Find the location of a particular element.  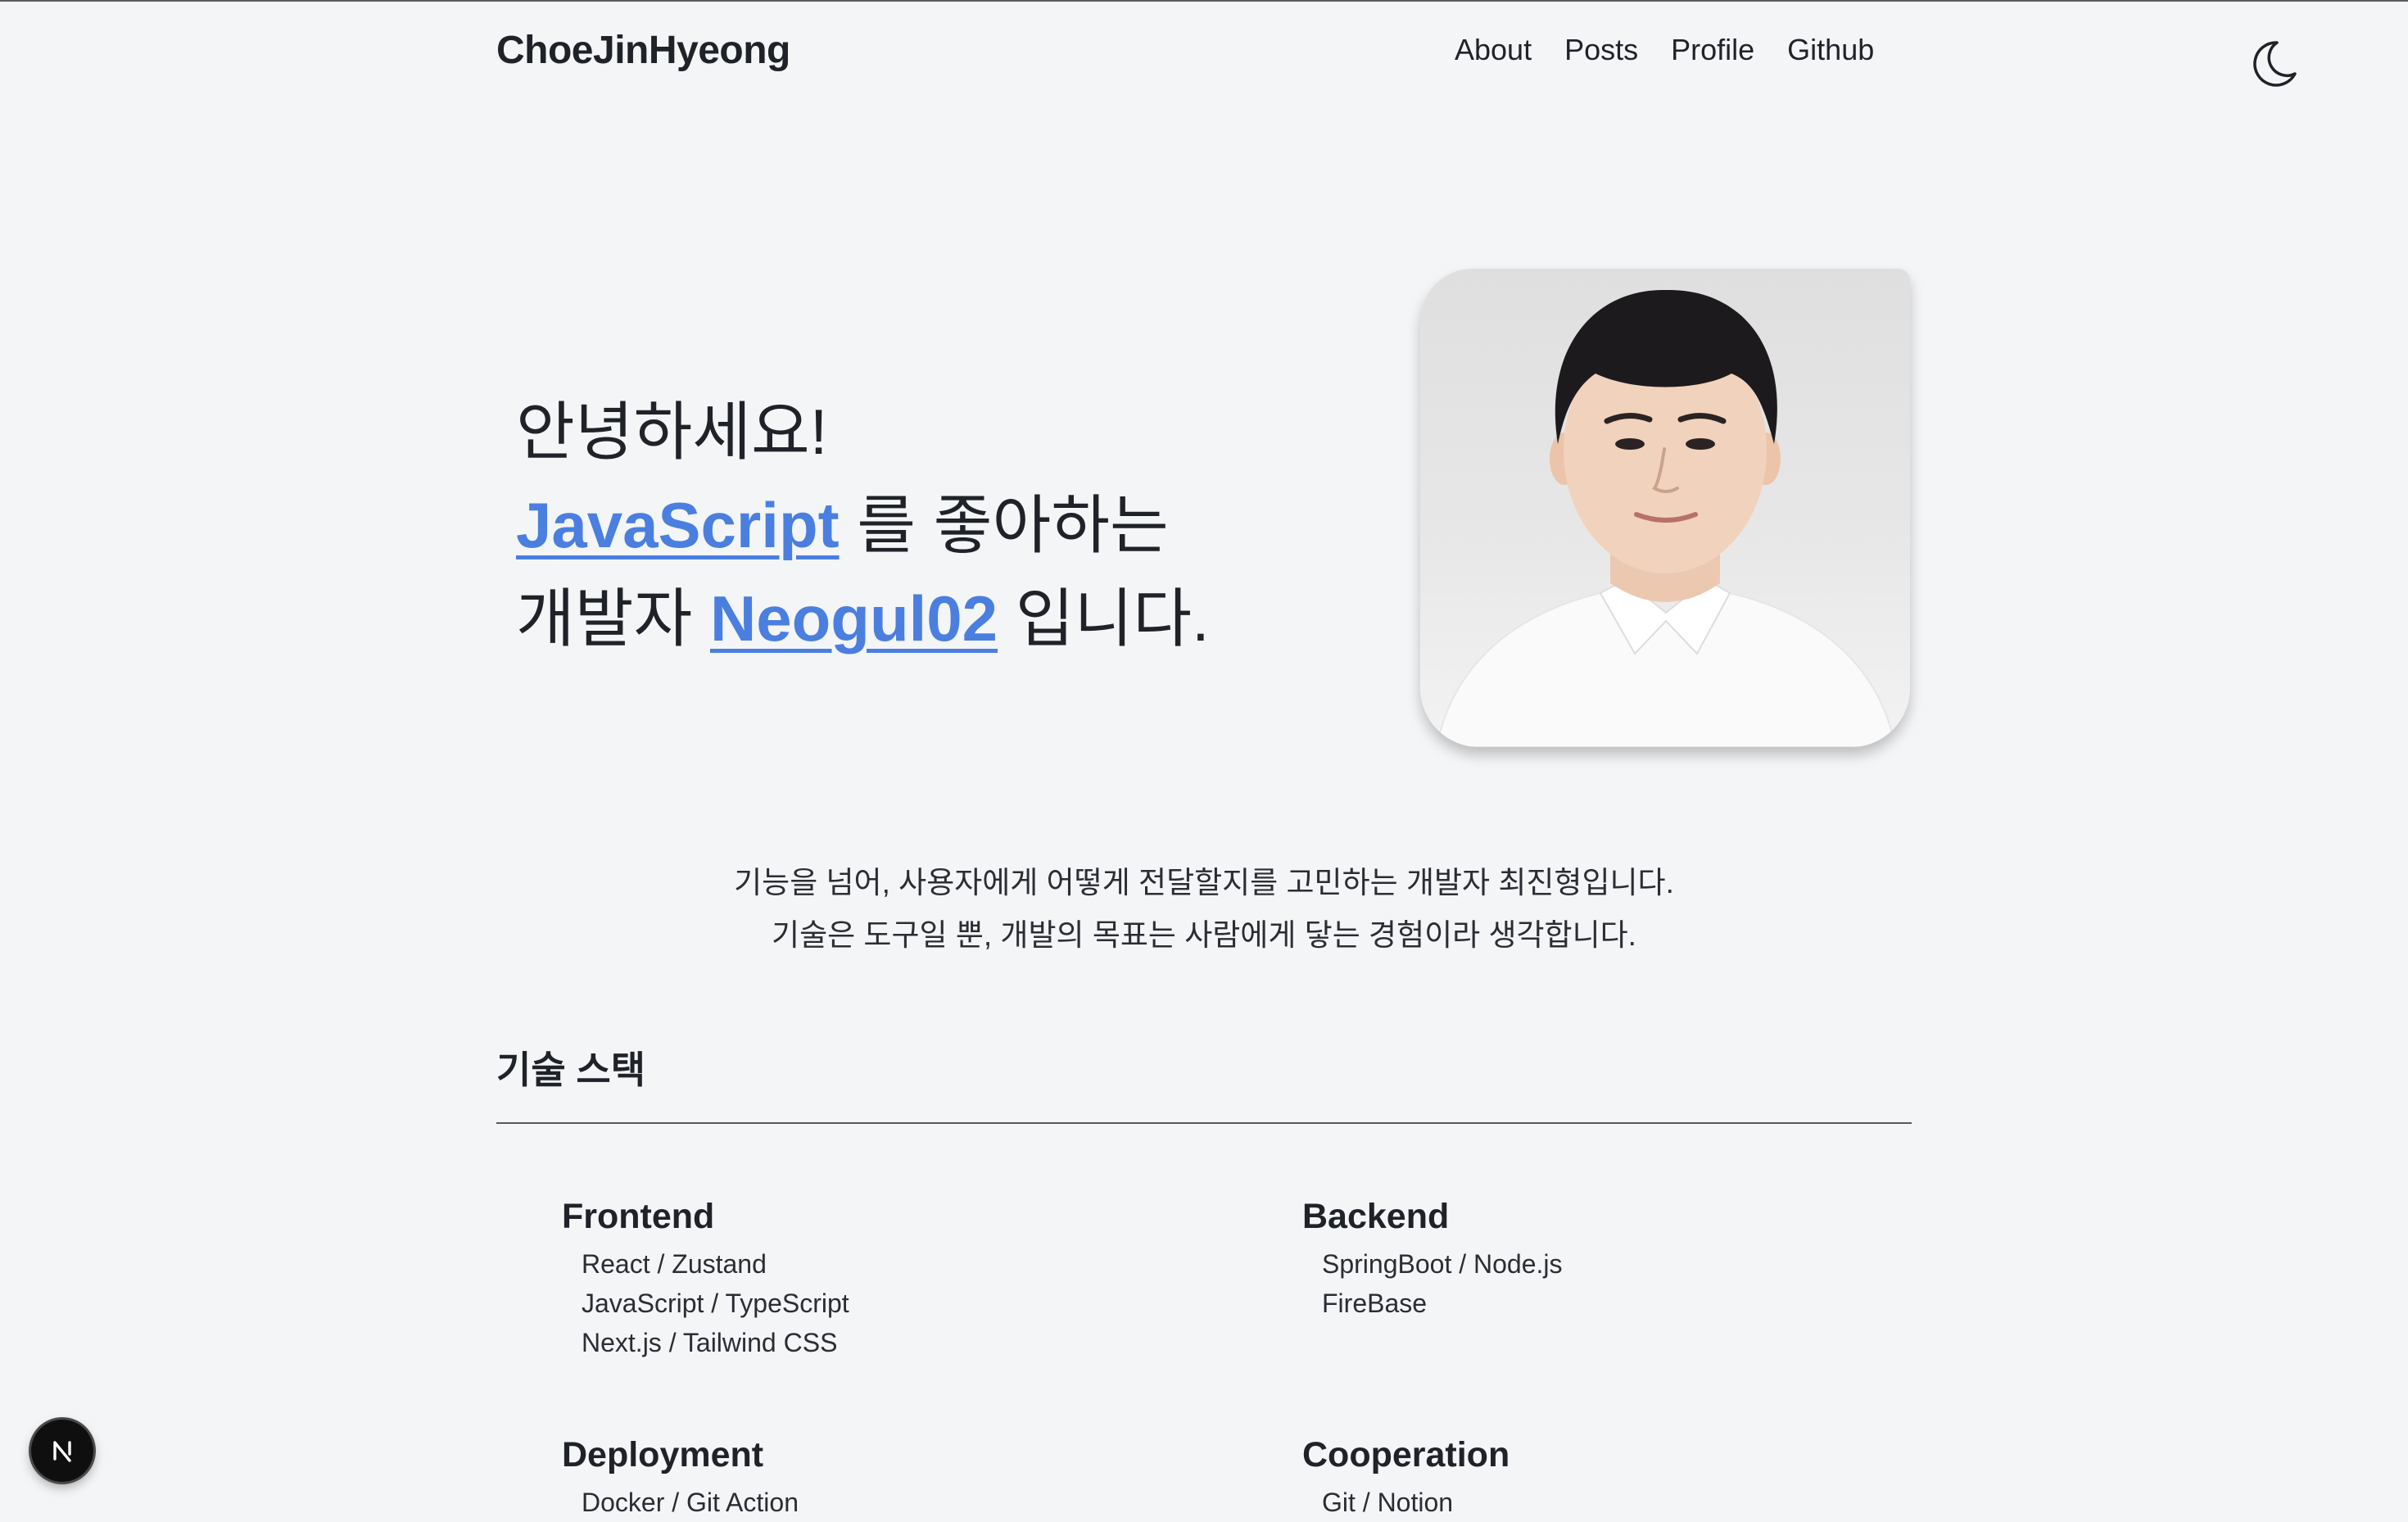

stack-group-title: Backend is located at coordinates (1376, 1216).